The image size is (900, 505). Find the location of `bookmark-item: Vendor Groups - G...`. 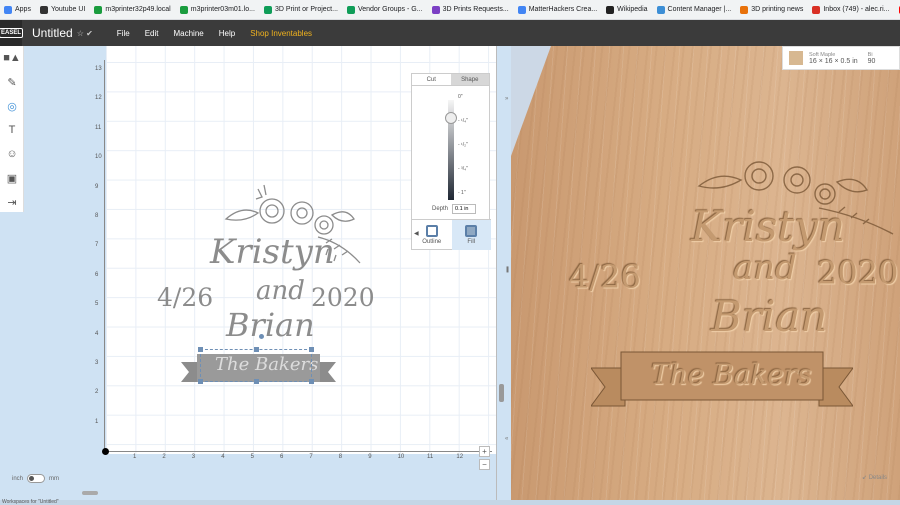

bookmark-item: Vendor Groups - G... is located at coordinates (384, 9).